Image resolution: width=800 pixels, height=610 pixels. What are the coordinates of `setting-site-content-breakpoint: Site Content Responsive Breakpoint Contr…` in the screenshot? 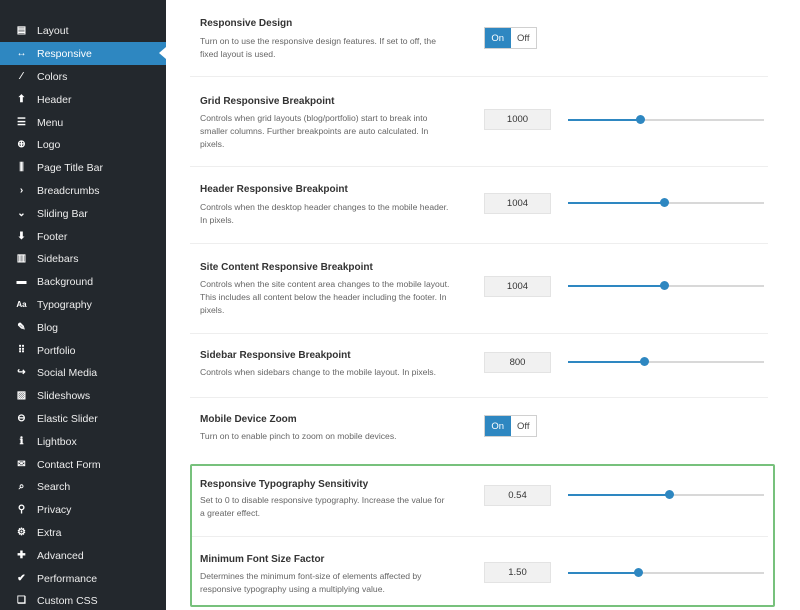 It's located at (479, 289).